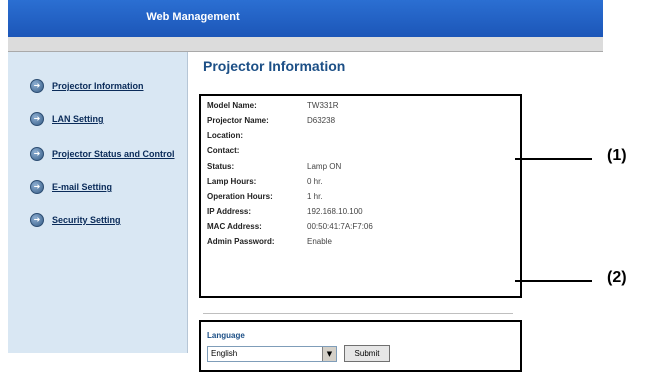 This screenshot has width=649, height=372. What do you see at coordinates (229, 211) in the screenshot?
I see `info-label: IP Address:` at bounding box center [229, 211].